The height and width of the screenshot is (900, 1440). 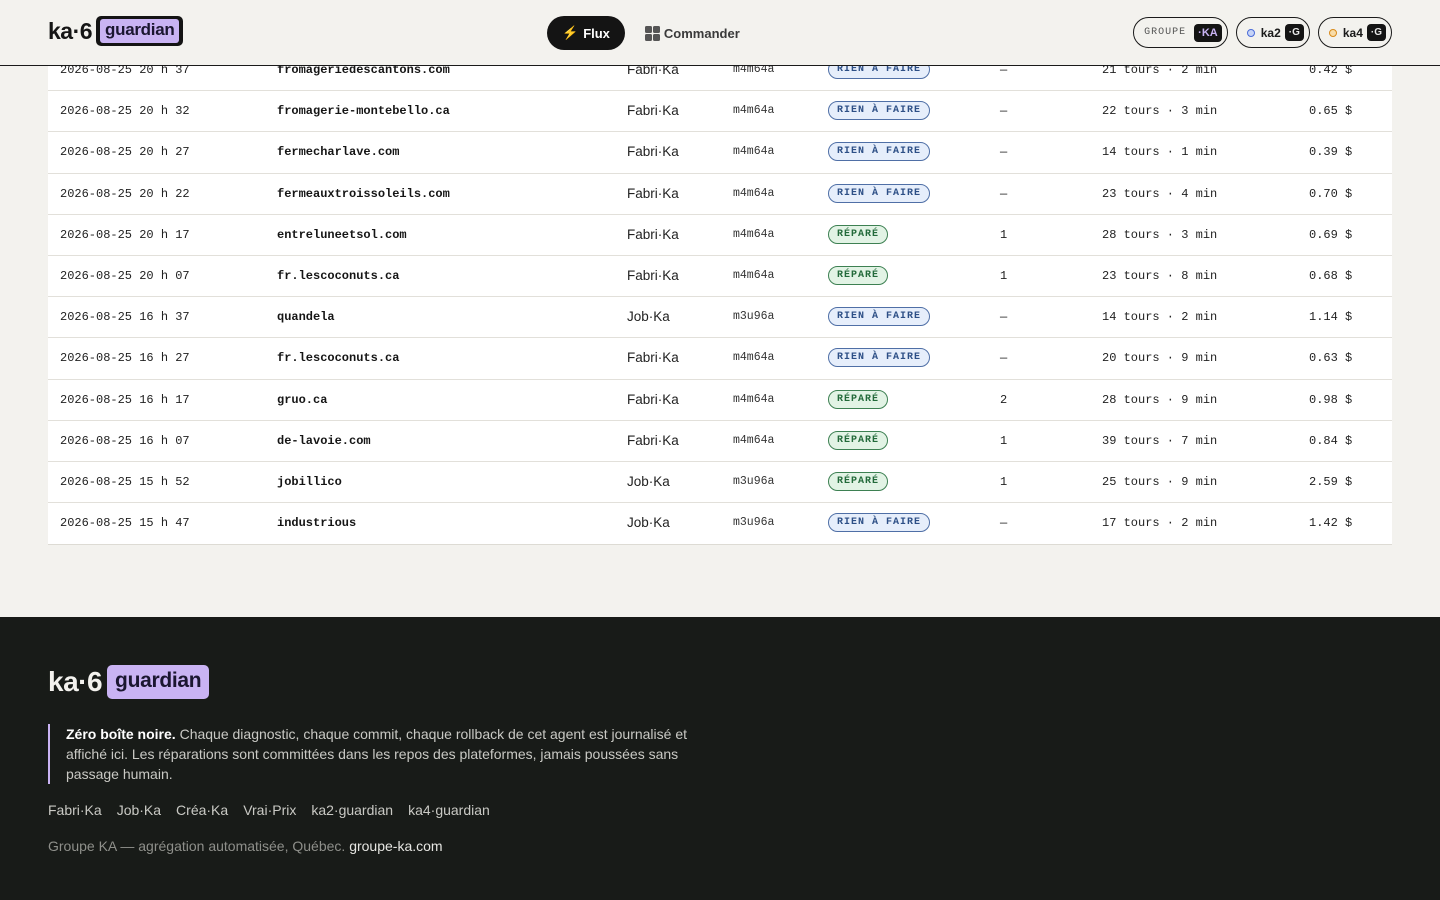 What do you see at coordinates (652, 33) in the screenshot?
I see `grid-icon` at bounding box center [652, 33].